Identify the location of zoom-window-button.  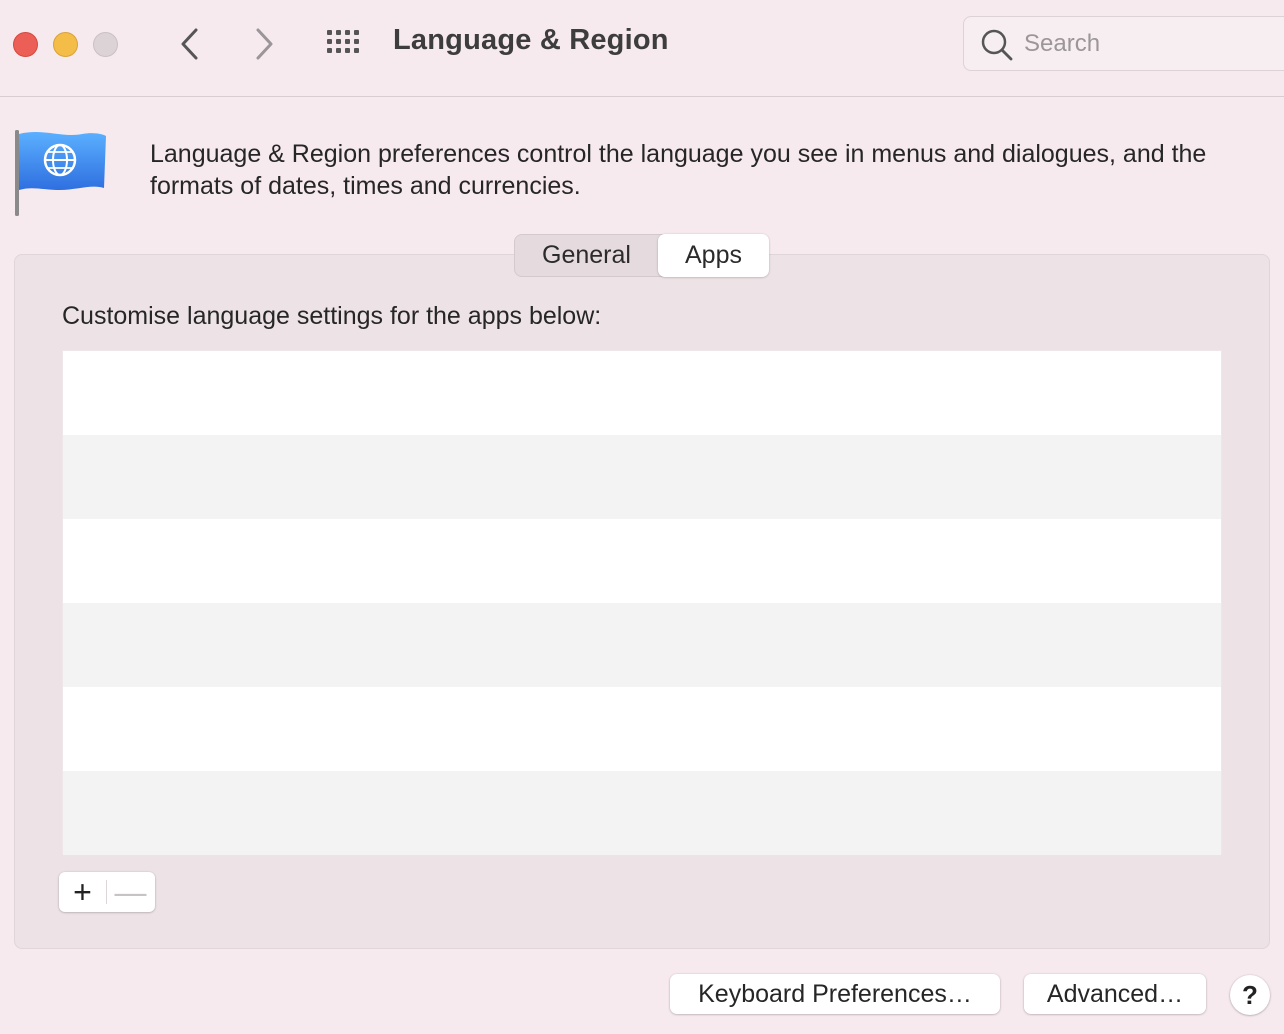
(105, 44).